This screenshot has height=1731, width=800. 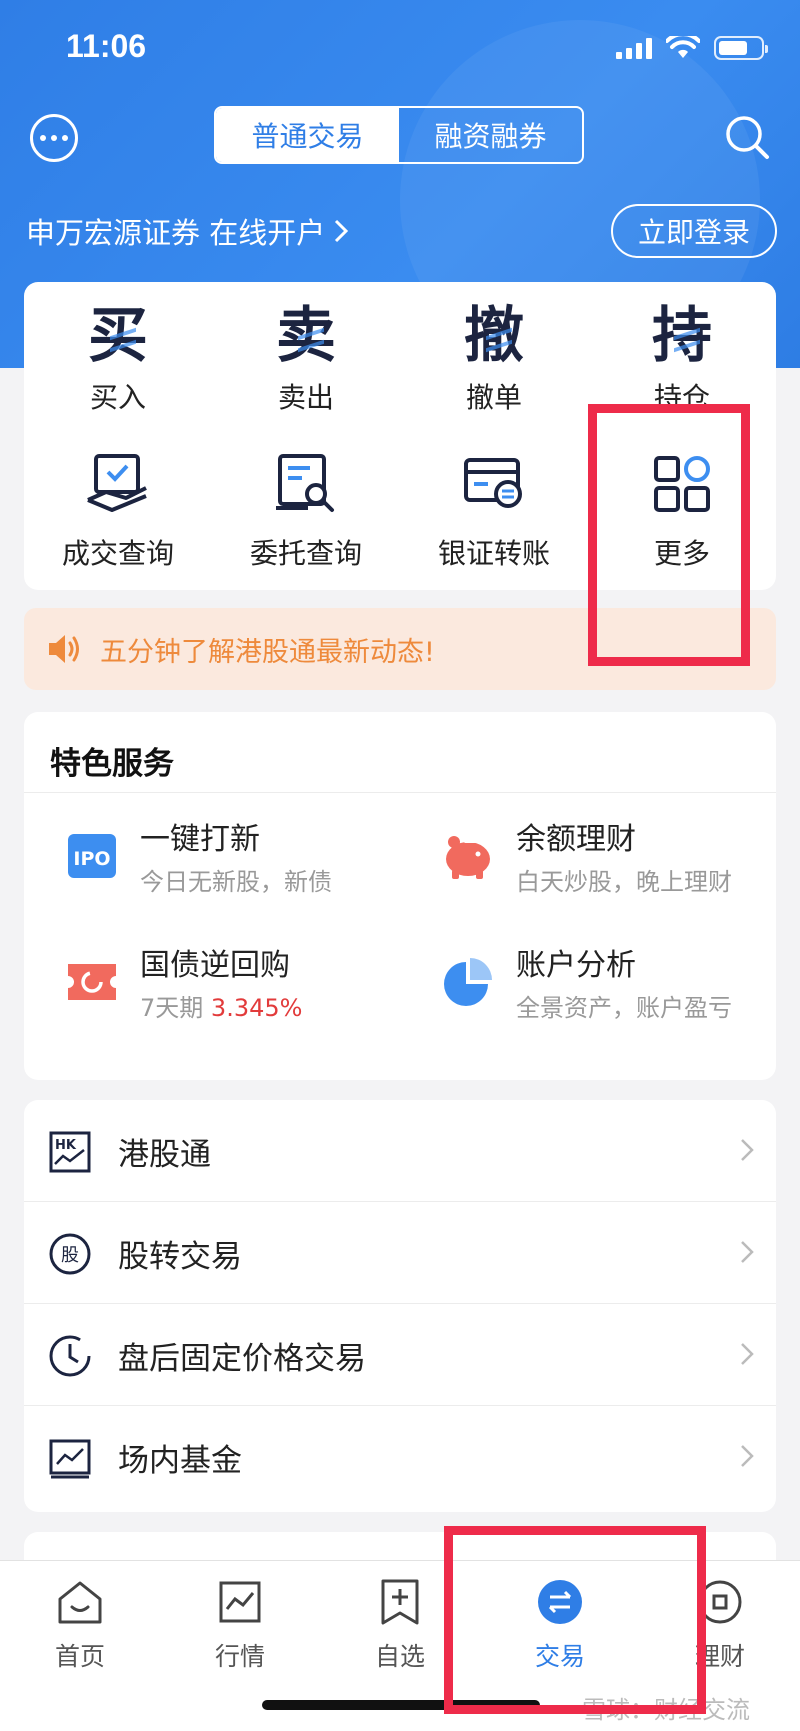 What do you see at coordinates (401, 1705) in the screenshot?
I see `home-indicator` at bounding box center [401, 1705].